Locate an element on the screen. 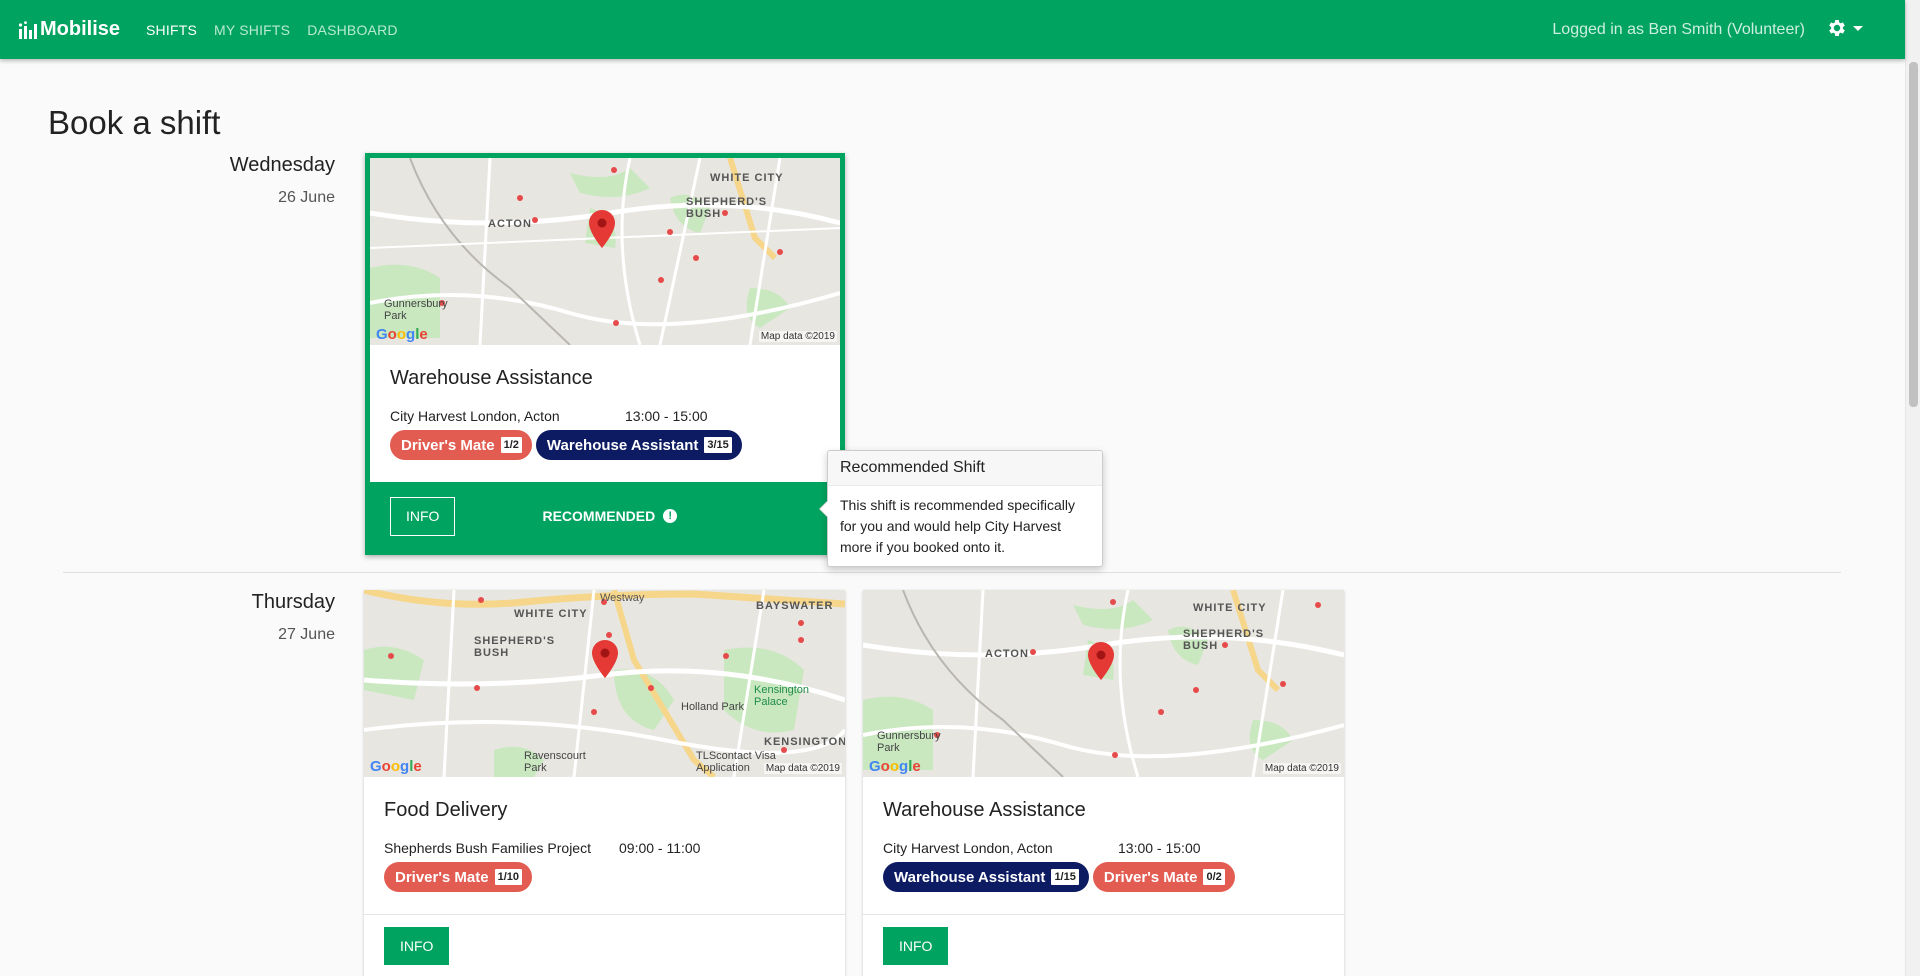  shift-time: 09:00 - 11:00 is located at coordinates (660, 848).